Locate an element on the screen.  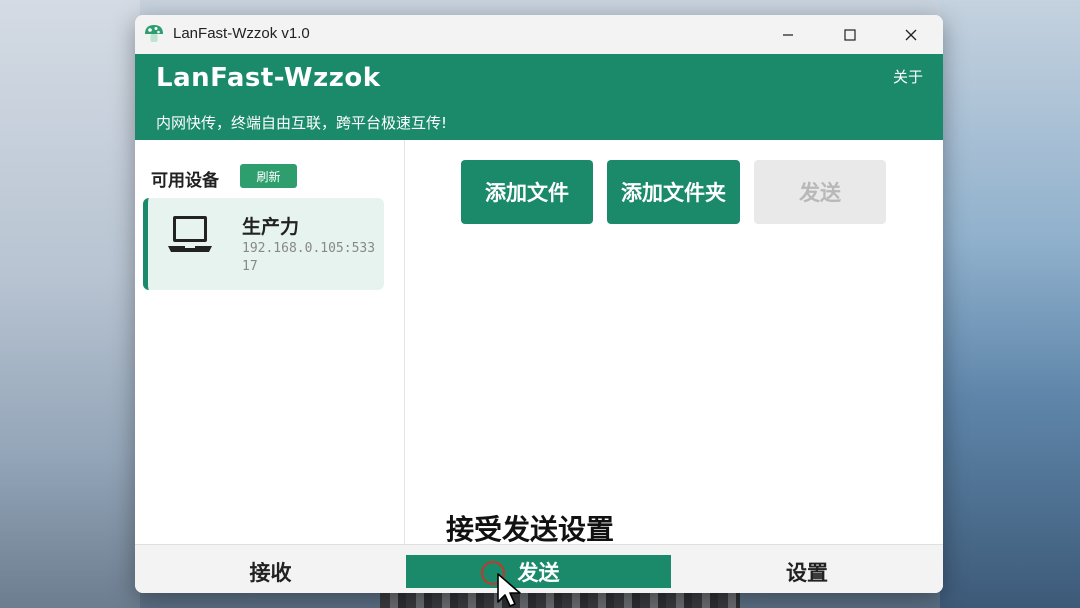
minimize-button is located at coordinates (788, 34).